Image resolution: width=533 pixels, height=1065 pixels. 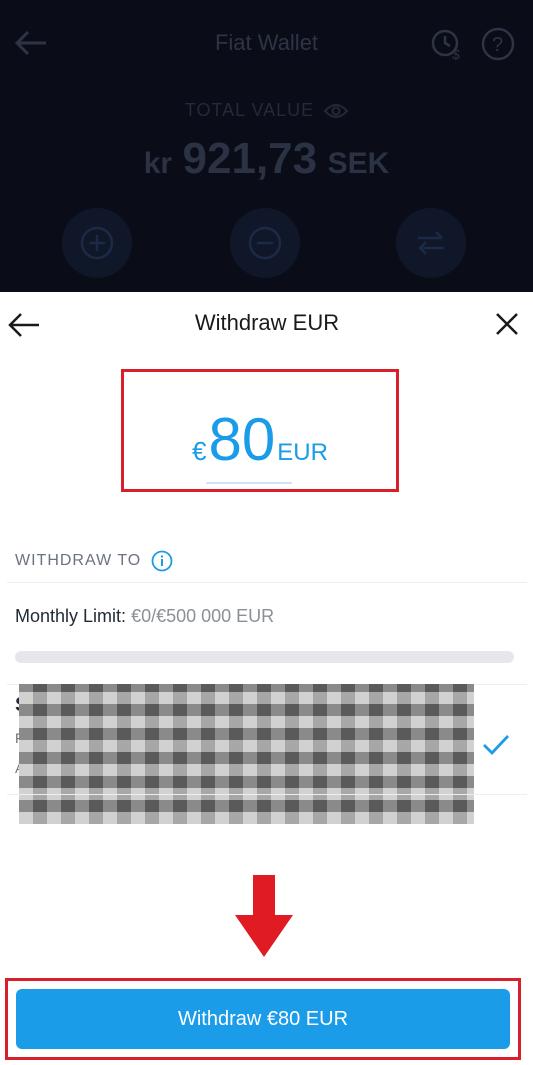 I want to click on total-value-label: TOTAL VALUE, so click(x=266, y=110).